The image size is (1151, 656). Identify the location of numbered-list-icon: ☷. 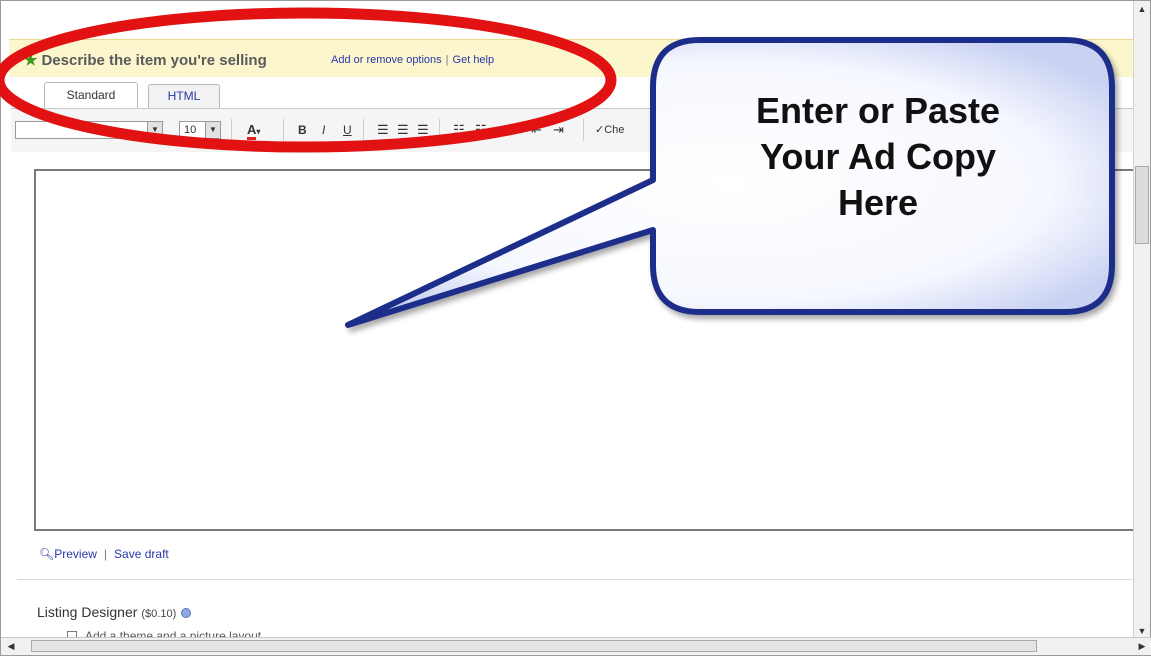
(481, 129).